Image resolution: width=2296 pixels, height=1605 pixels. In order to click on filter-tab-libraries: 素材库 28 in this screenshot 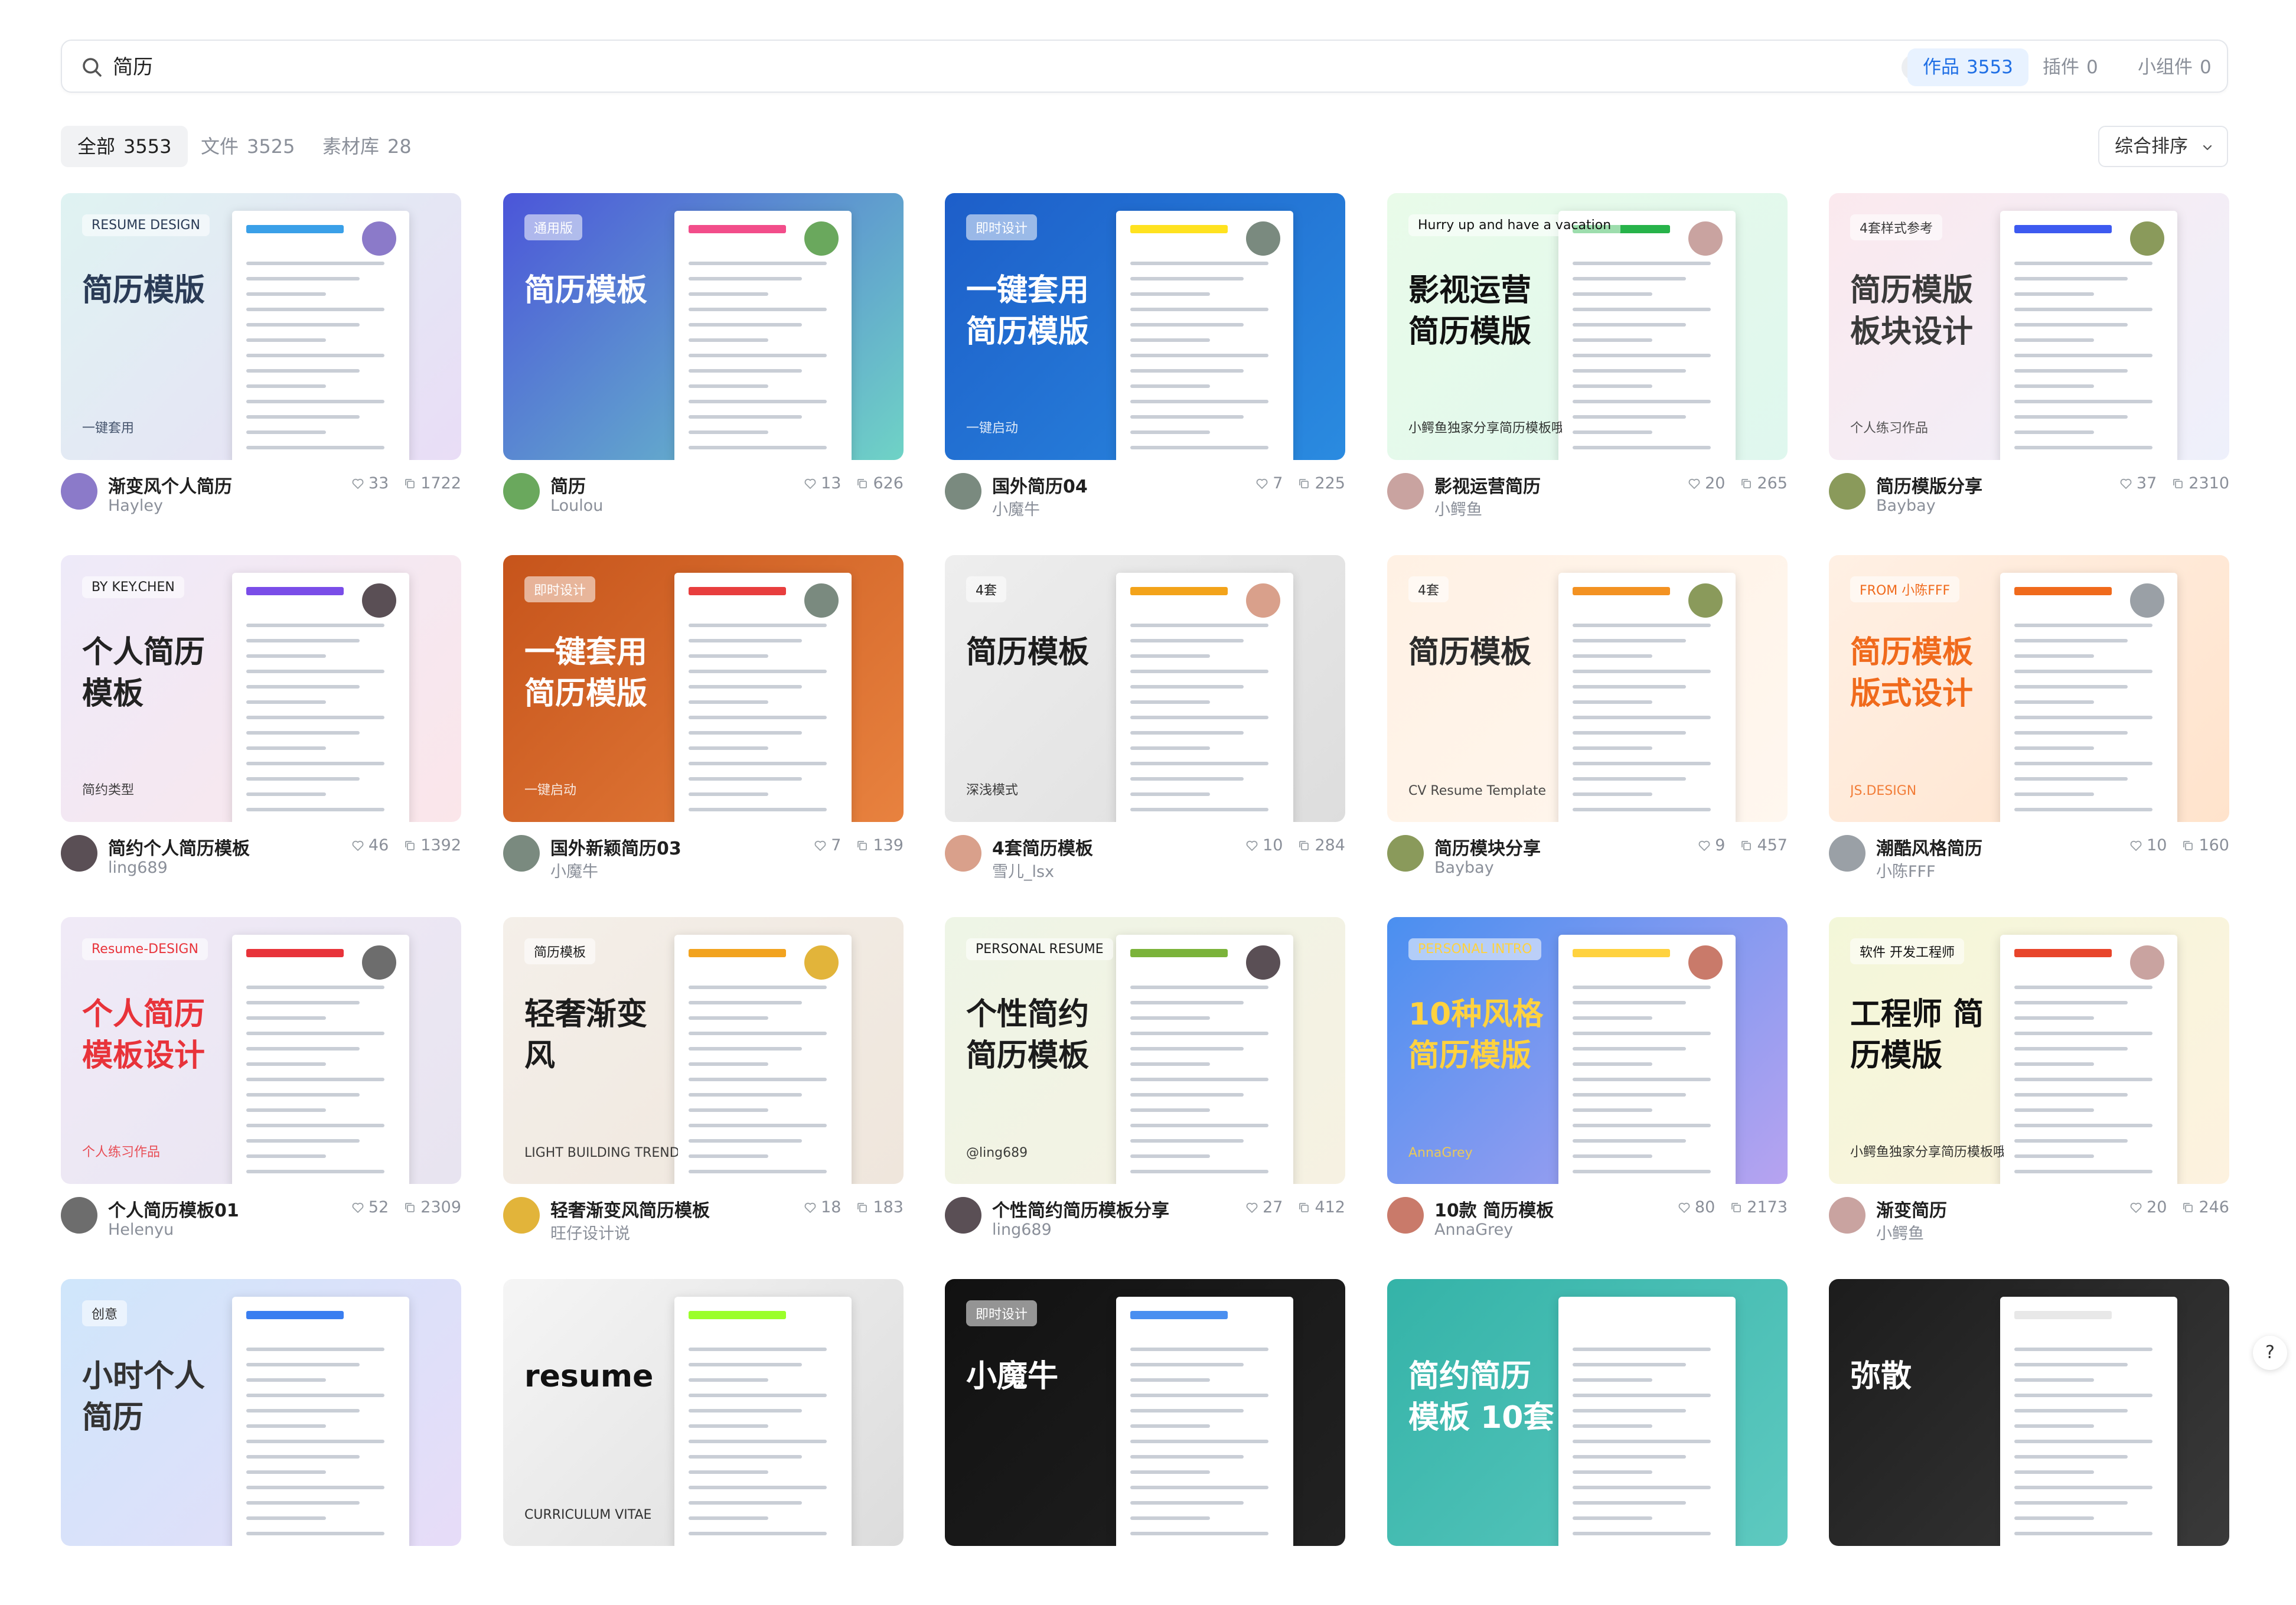, I will do `click(367, 147)`.